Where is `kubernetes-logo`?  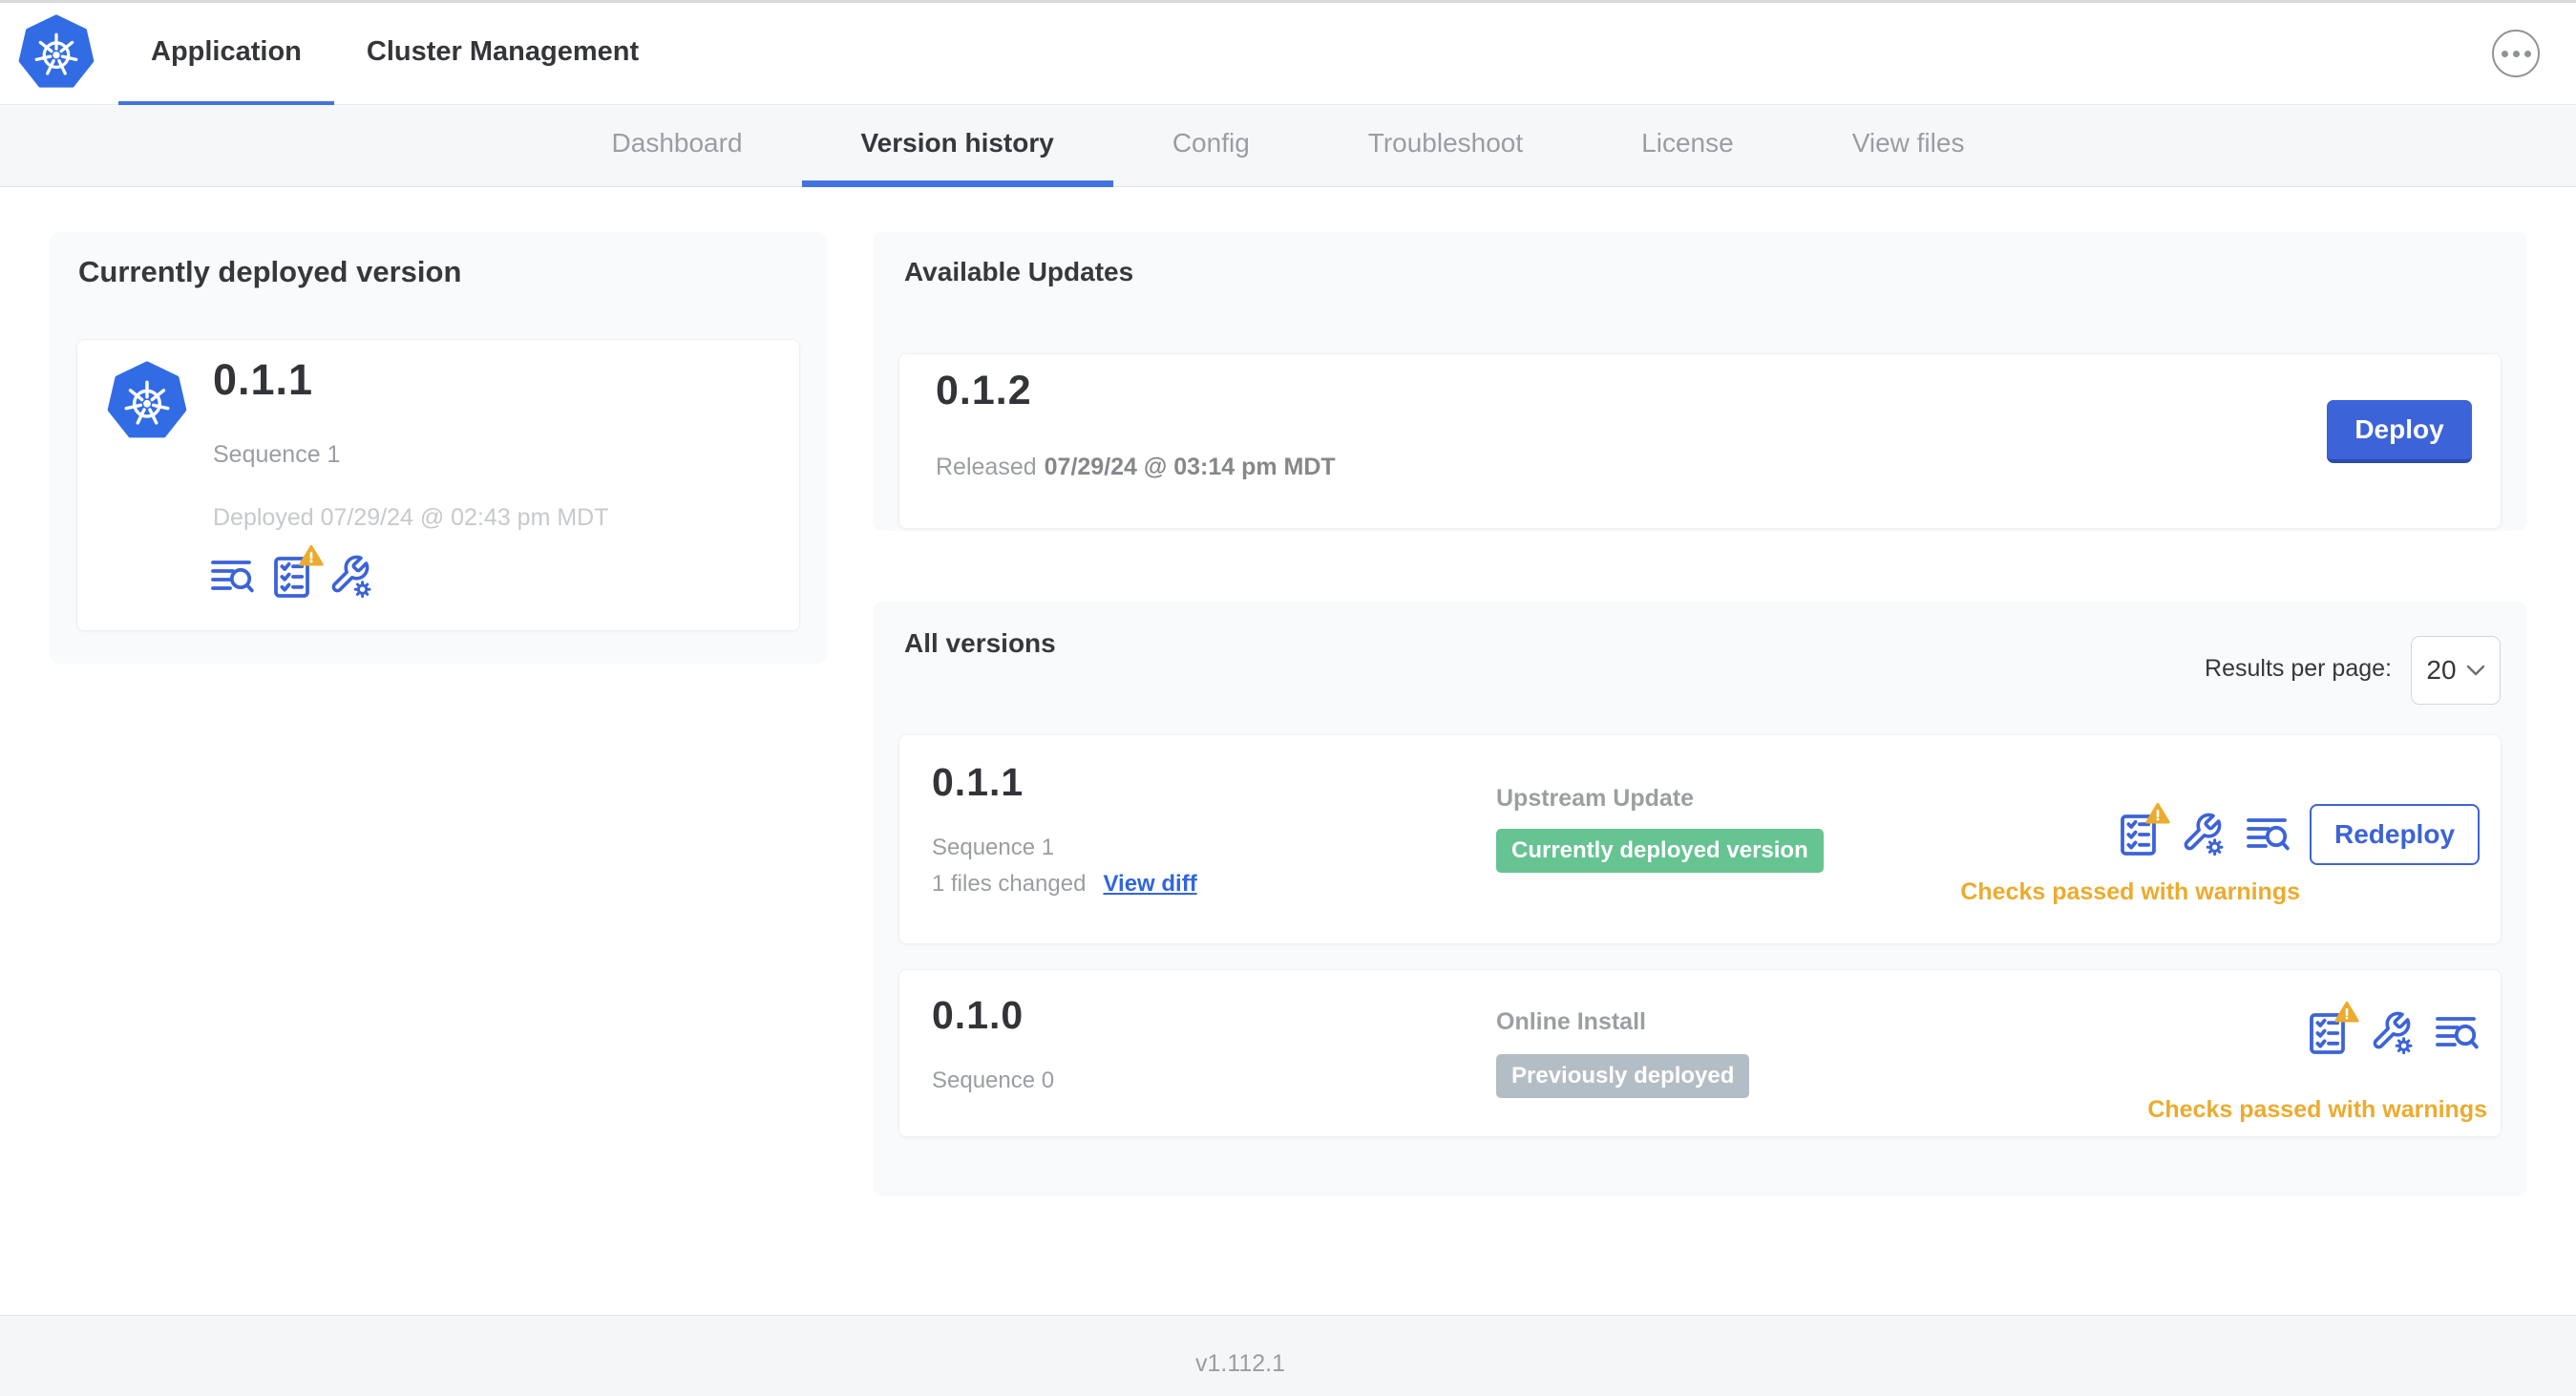
kubernetes-logo is located at coordinates (56, 55).